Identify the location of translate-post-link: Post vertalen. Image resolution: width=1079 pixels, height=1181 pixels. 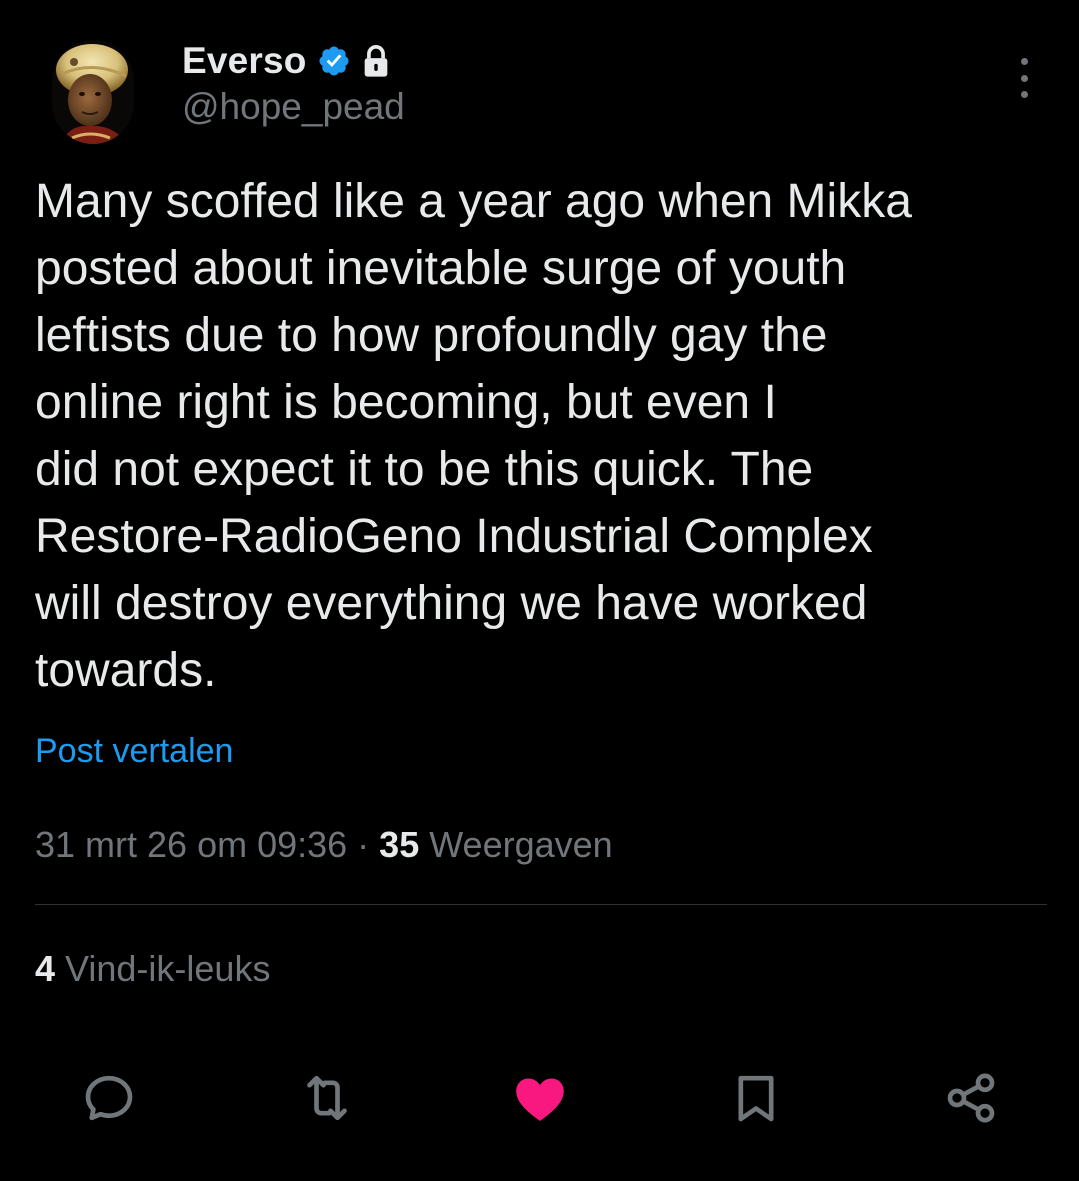
(134, 751).